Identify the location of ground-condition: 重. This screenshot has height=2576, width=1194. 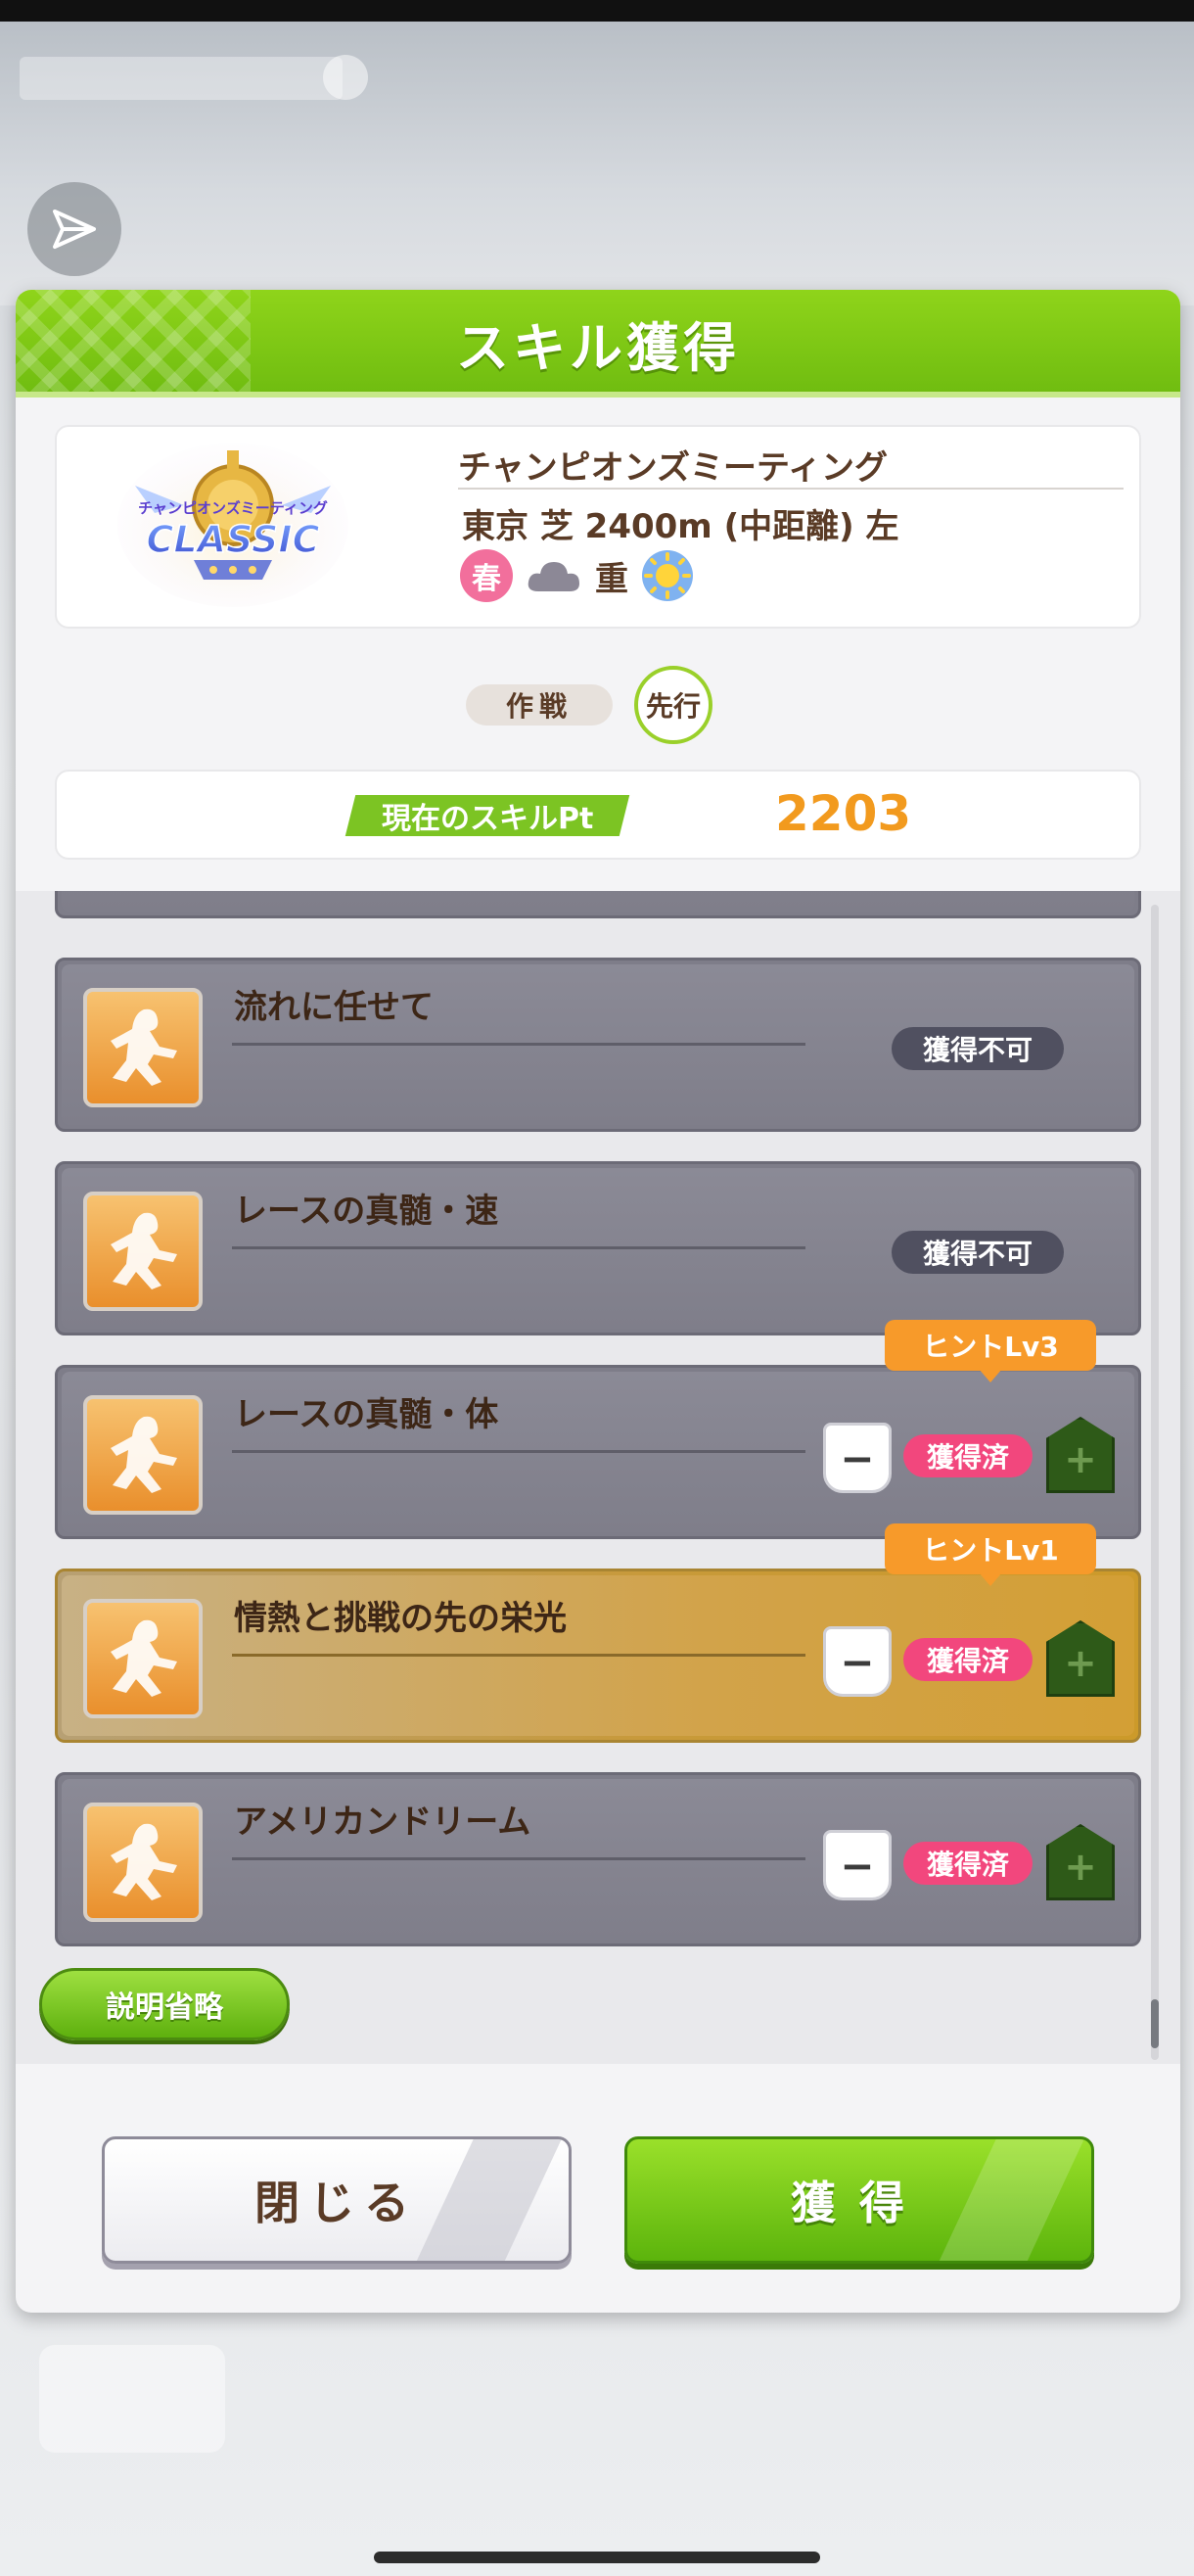
(611, 579).